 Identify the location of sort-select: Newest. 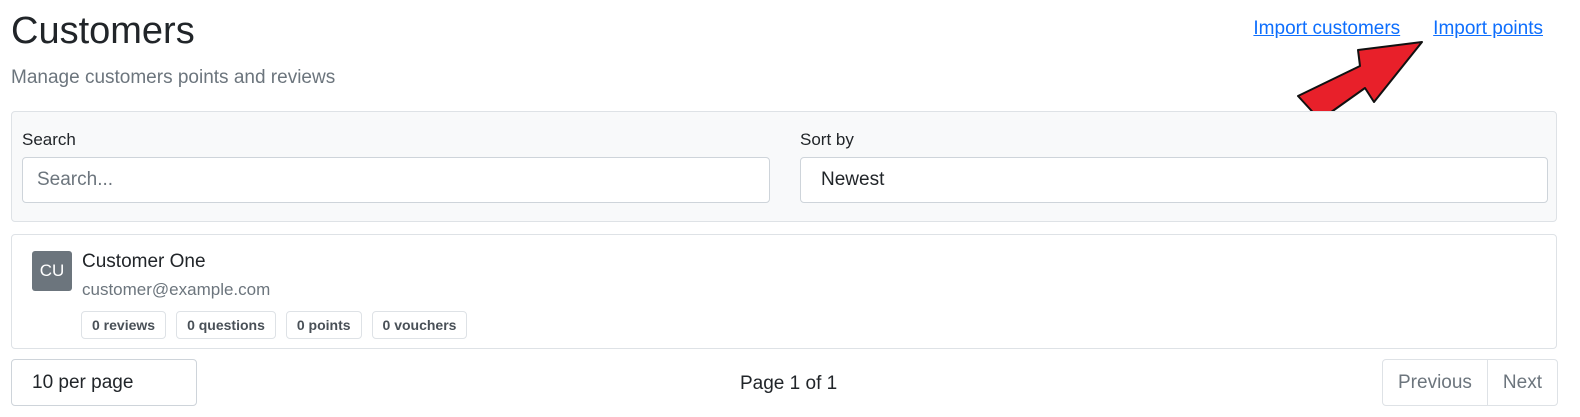
(1174, 180).